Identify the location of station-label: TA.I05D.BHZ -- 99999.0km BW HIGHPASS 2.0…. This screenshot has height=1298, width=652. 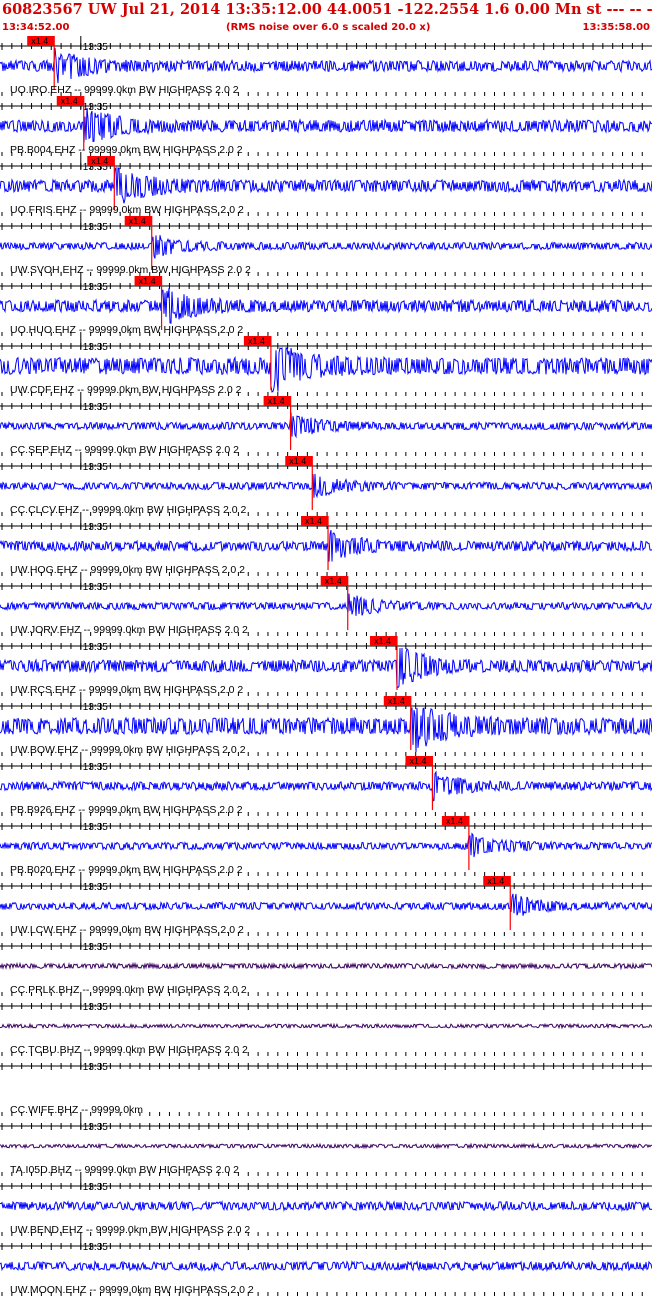
(124, 1170).